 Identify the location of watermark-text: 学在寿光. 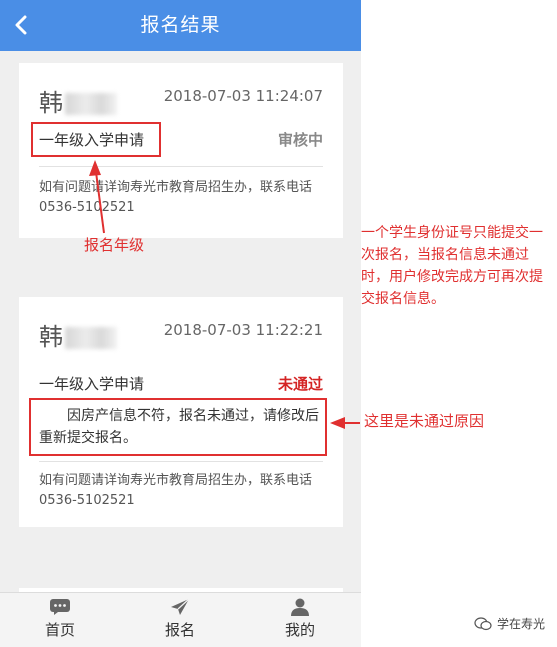
(520, 624).